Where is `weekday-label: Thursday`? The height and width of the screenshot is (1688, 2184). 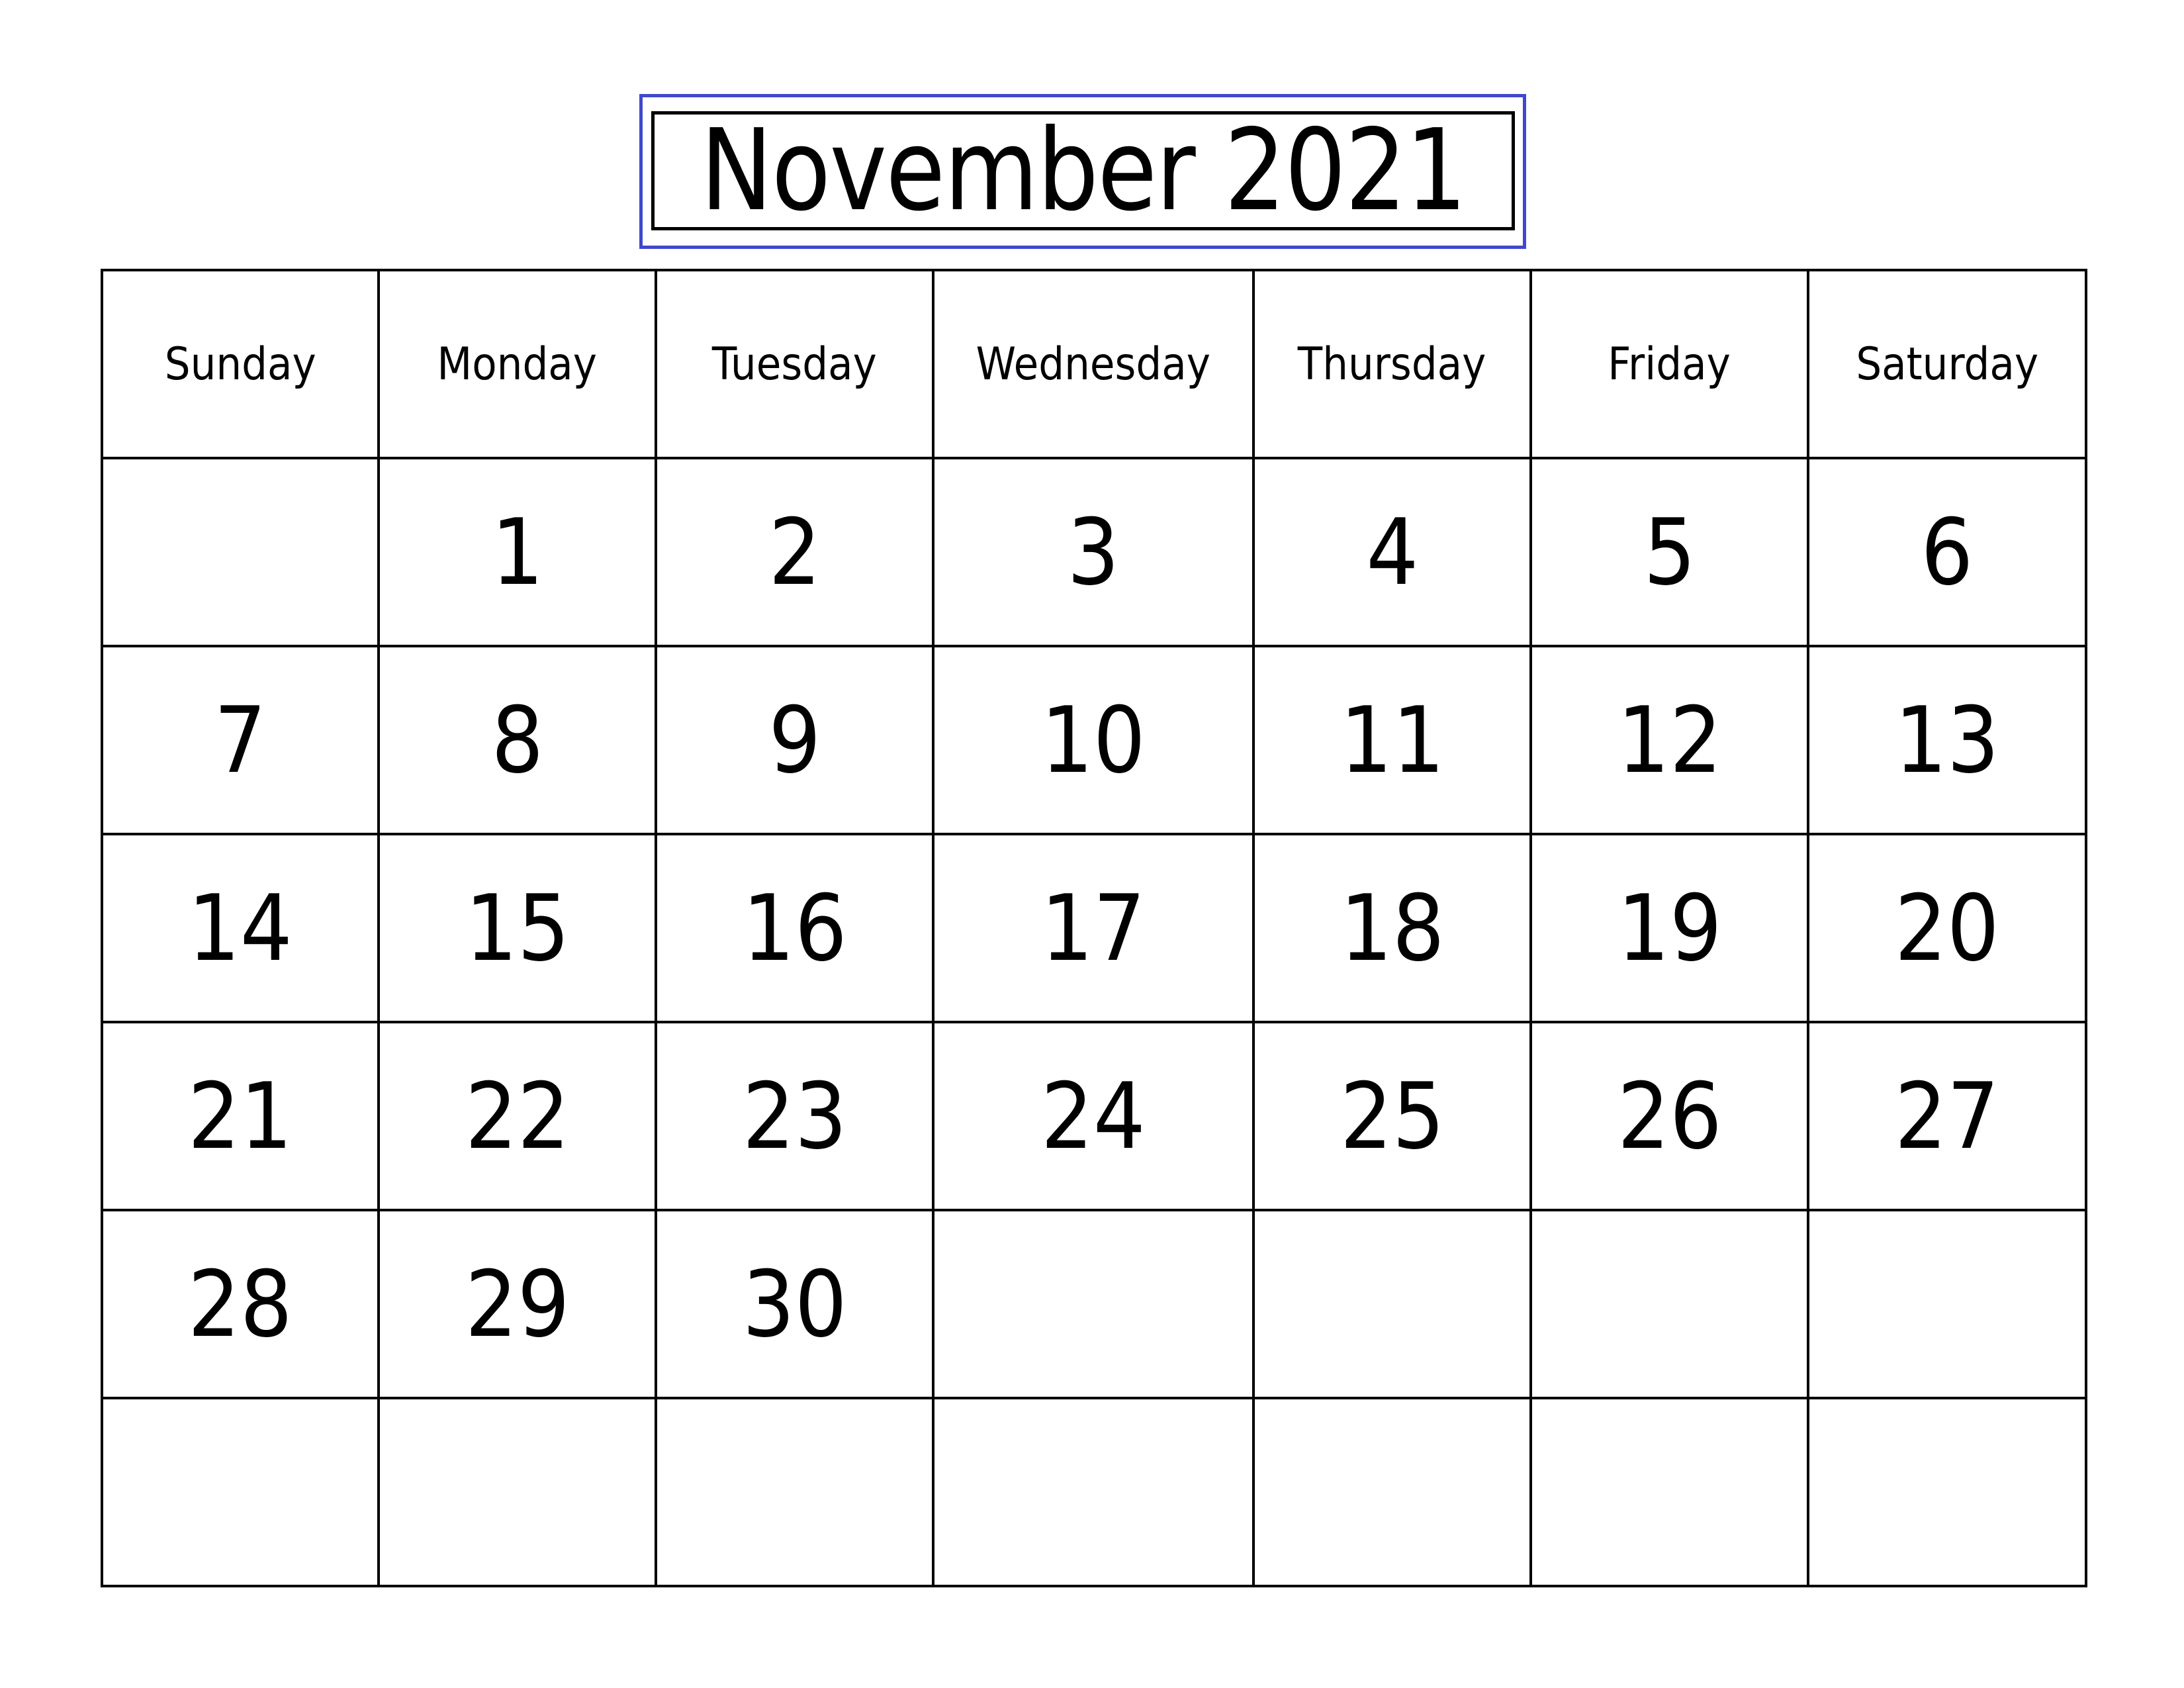
weekday-label: Thursday is located at coordinates (1392, 364).